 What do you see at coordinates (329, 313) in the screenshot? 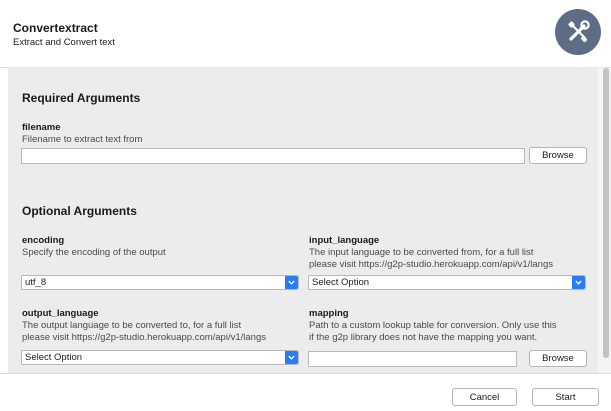
I see `mapping-label: mapping` at bounding box center [329, 313].